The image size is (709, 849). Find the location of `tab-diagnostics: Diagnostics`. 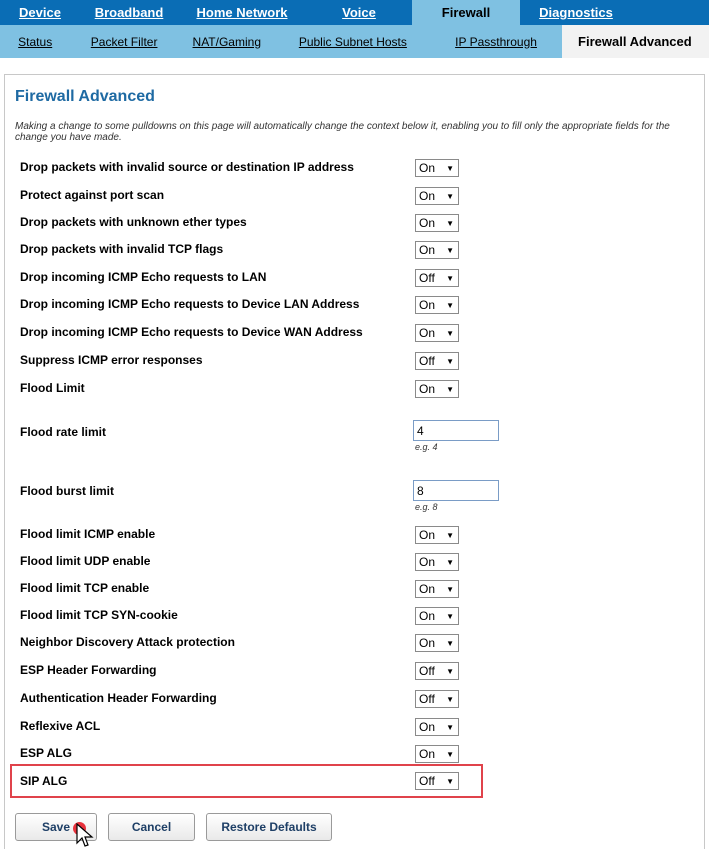

tab-diagnostics: Diagnostics is located at coordinates (576, 12).